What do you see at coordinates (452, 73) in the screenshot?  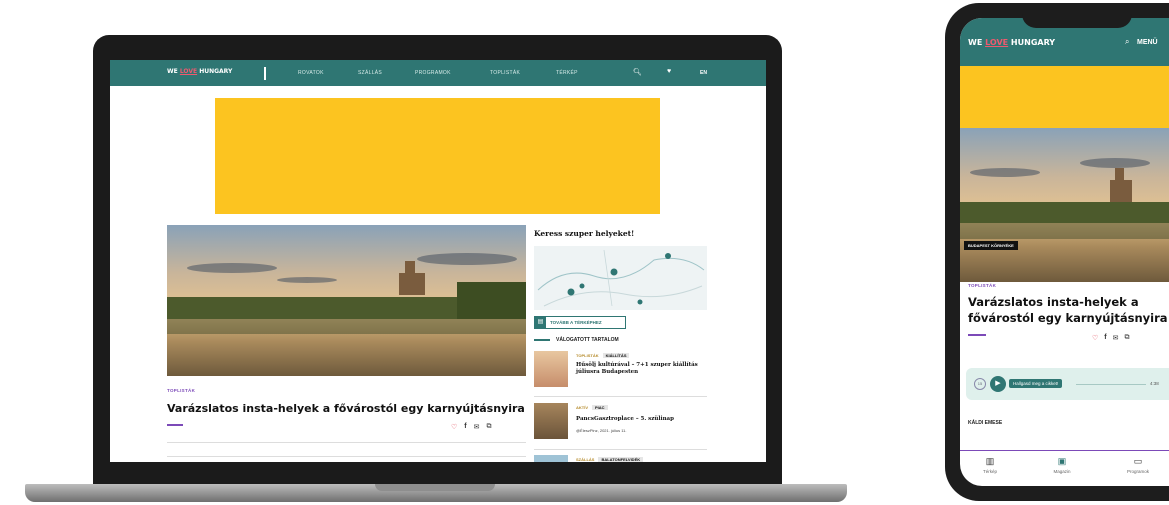 I see `nav-item-programok: PROGRAMOK` at bounding box center [452, 73].